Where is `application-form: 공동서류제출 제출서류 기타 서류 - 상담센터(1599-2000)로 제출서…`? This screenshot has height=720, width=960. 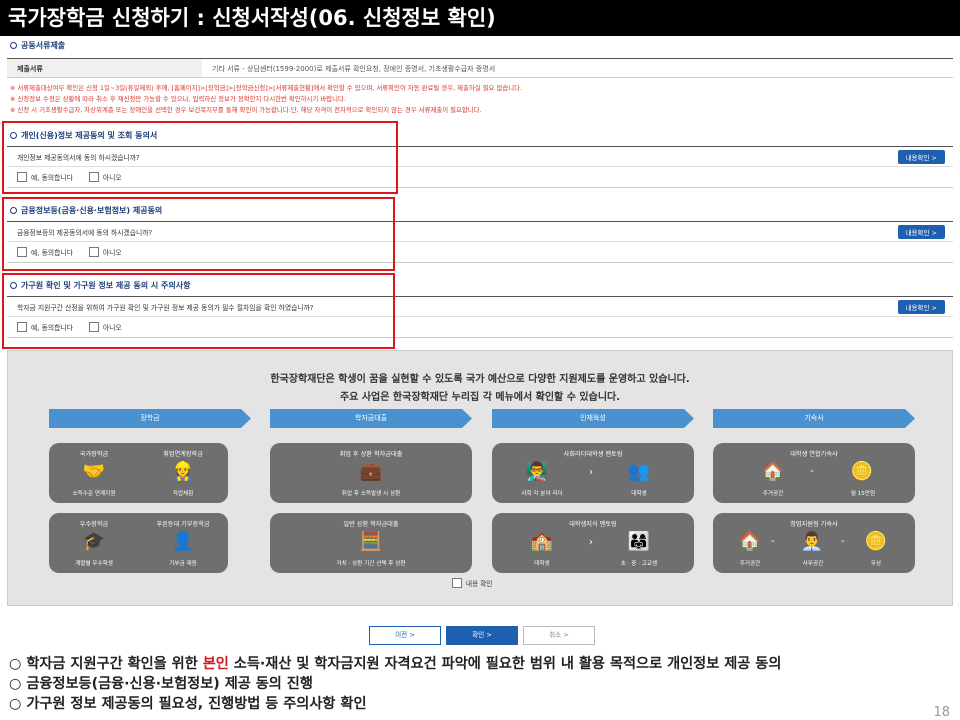 application-form: 공동서류제출 제출서류 기타 서류 - 상담센터(1599-2000)로 제출서… is located at coordinates (480, 77).